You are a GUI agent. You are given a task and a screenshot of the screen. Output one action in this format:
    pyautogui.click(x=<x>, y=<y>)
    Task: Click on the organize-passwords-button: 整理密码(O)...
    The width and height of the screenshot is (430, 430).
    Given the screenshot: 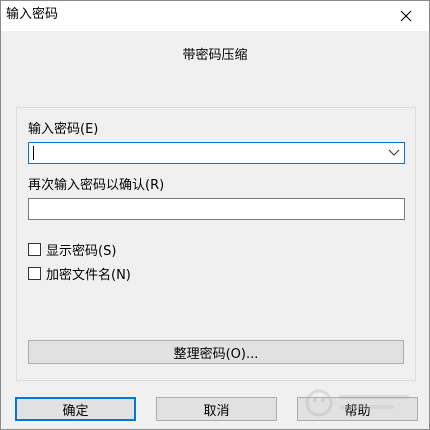 What is the action you would take?
    pyautogui.click(x=216, y=352)
    